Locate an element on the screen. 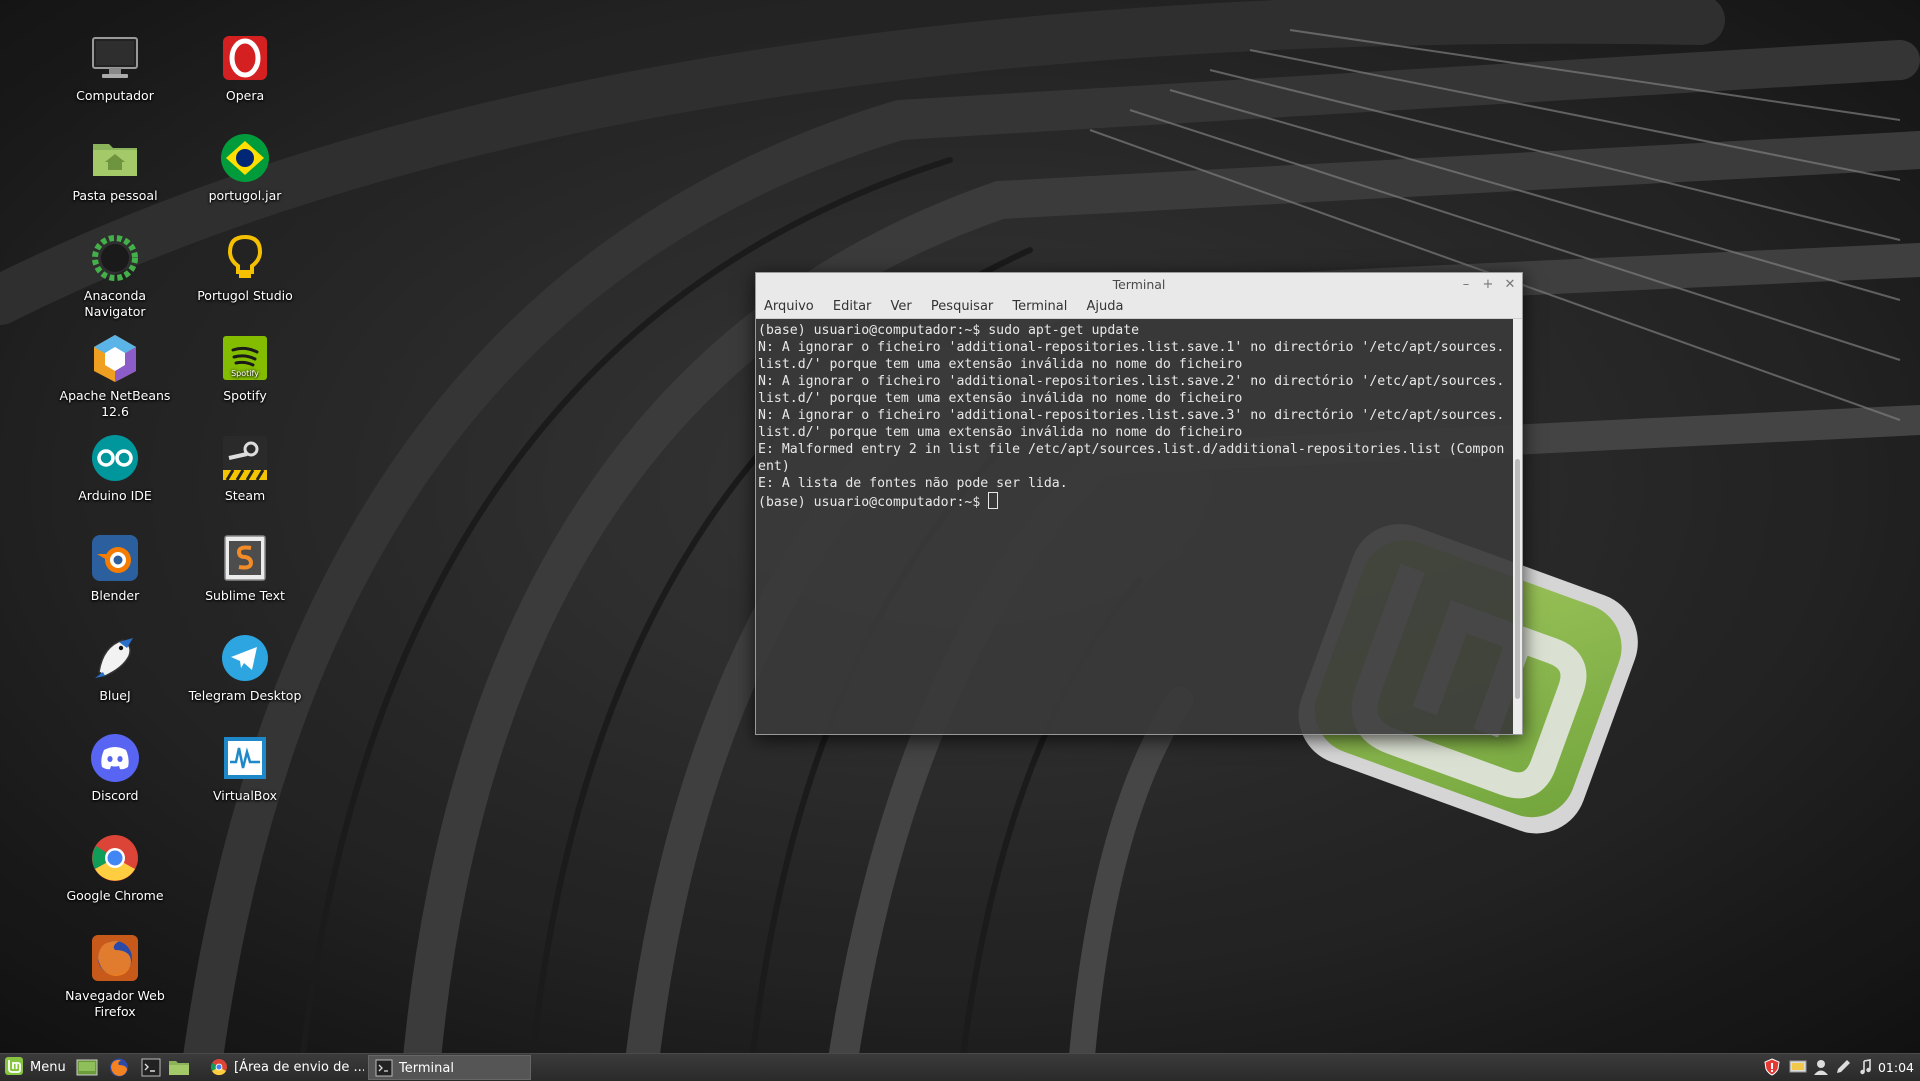 The width and height of the screenshot is (1920, 1081). files-launcher-icon is located at coordinates (179, 1067).